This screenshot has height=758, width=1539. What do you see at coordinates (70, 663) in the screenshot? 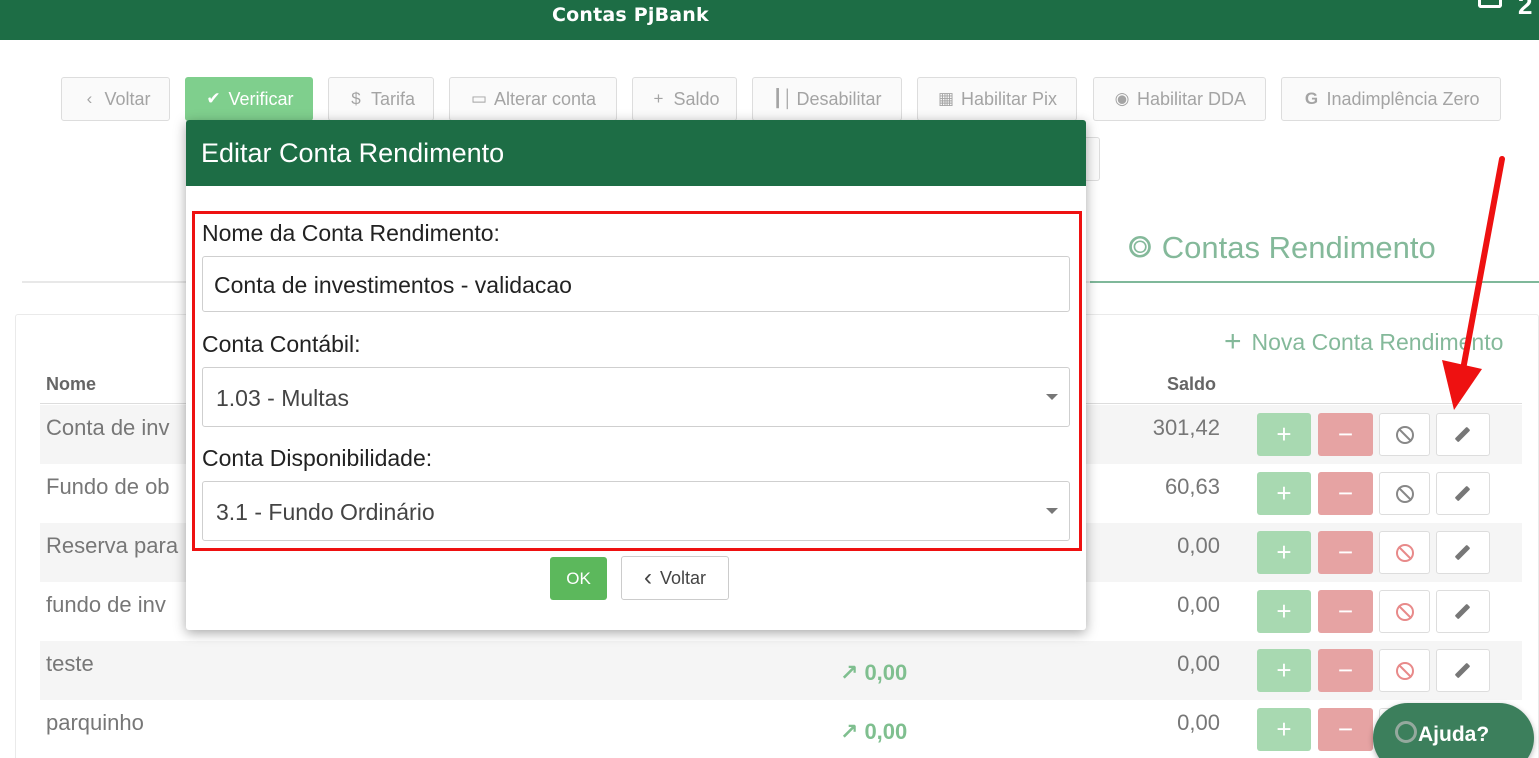
I see `row-nome: teste` at bounding box center [70, 663].